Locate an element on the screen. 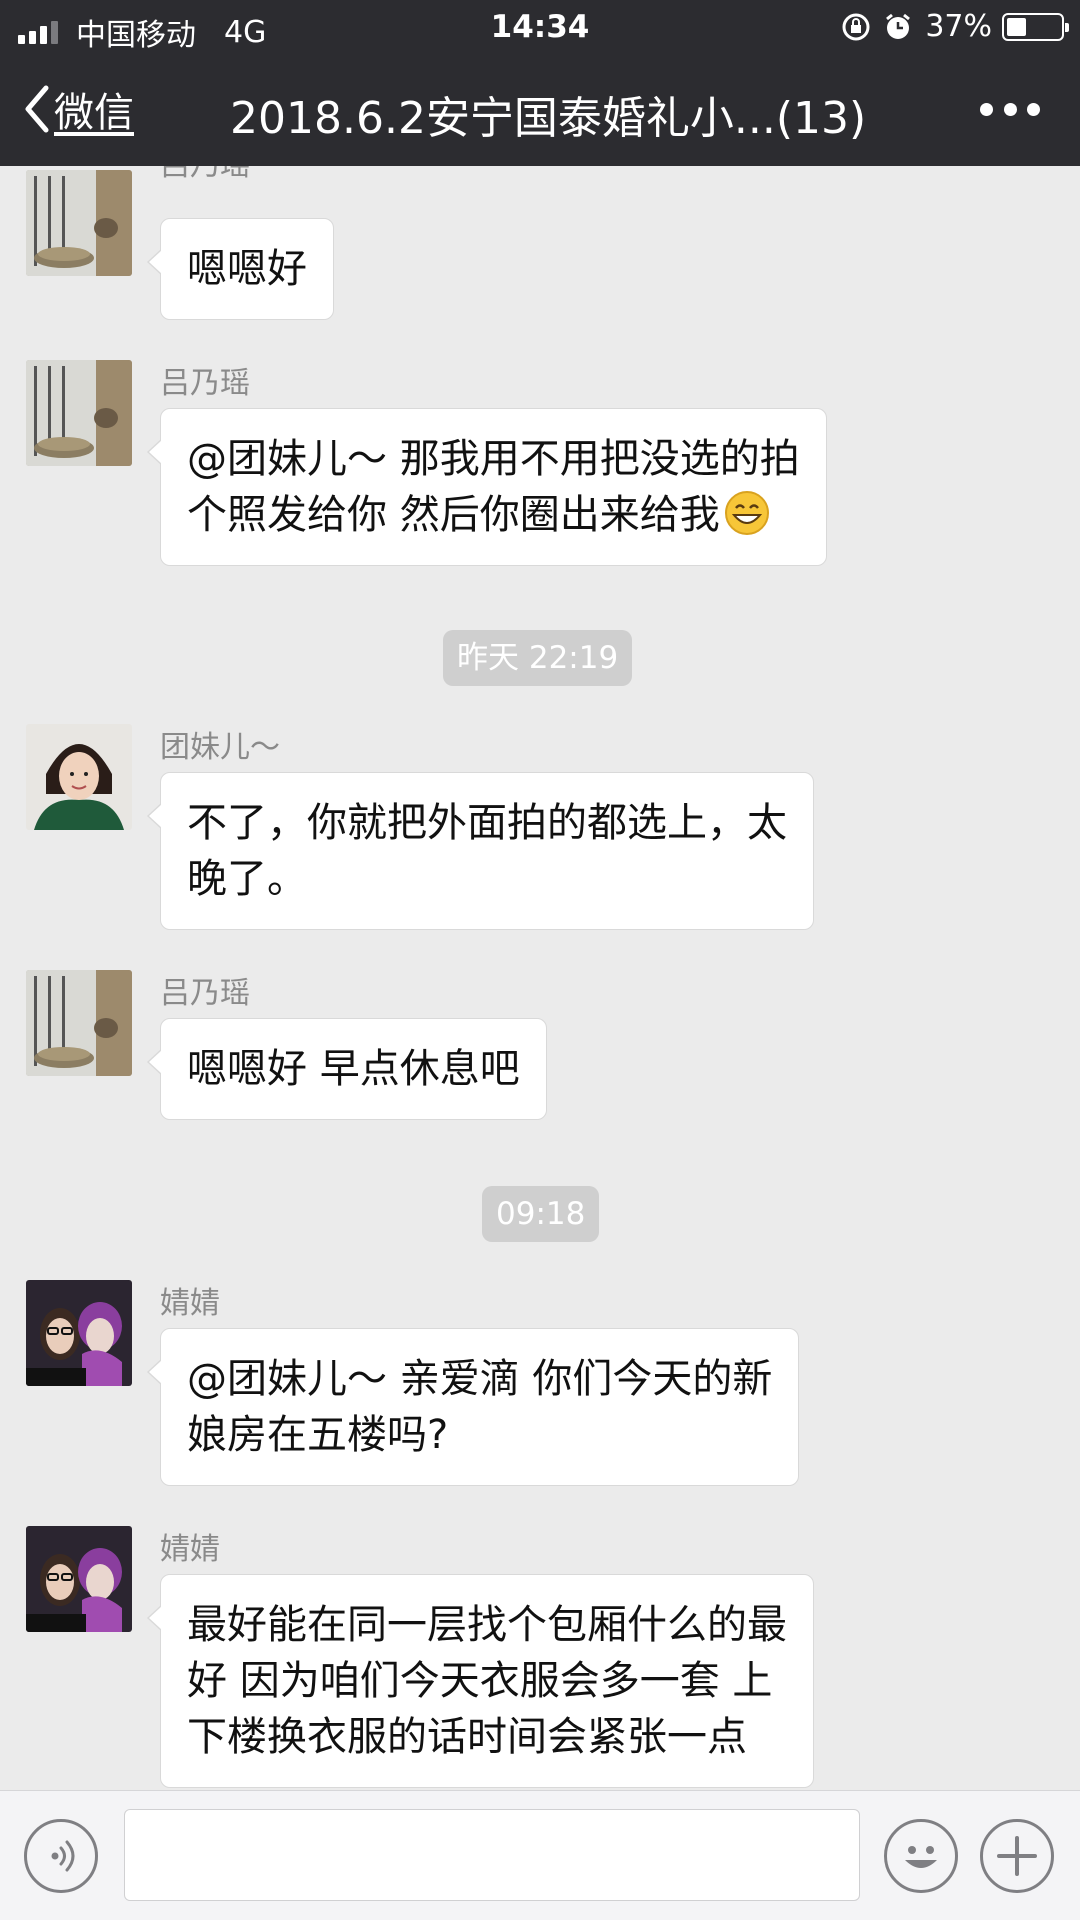 Image resolution: width=1080 pixels, height=1920 pixels. sender-name: 团妹儿～ is located at coordinates (220, 747).